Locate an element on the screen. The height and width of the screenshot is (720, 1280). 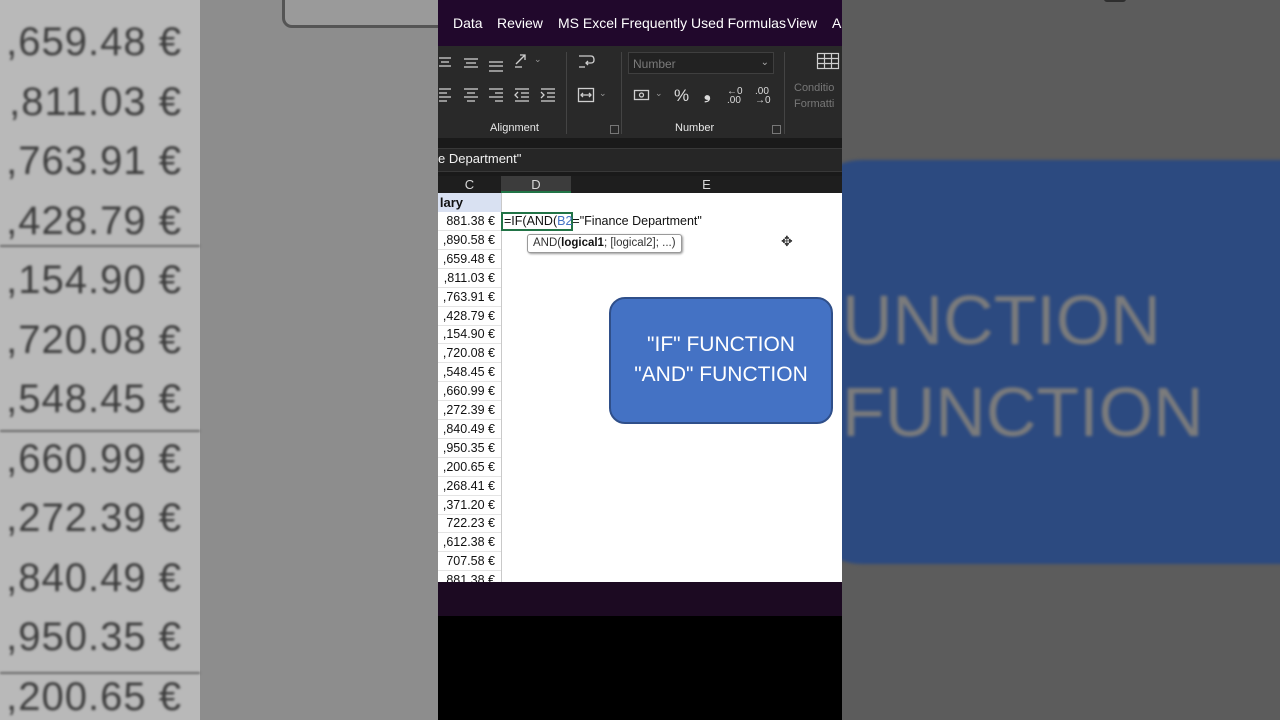
salary-cell: ,950.35 € is located at coordinates (469, 448).